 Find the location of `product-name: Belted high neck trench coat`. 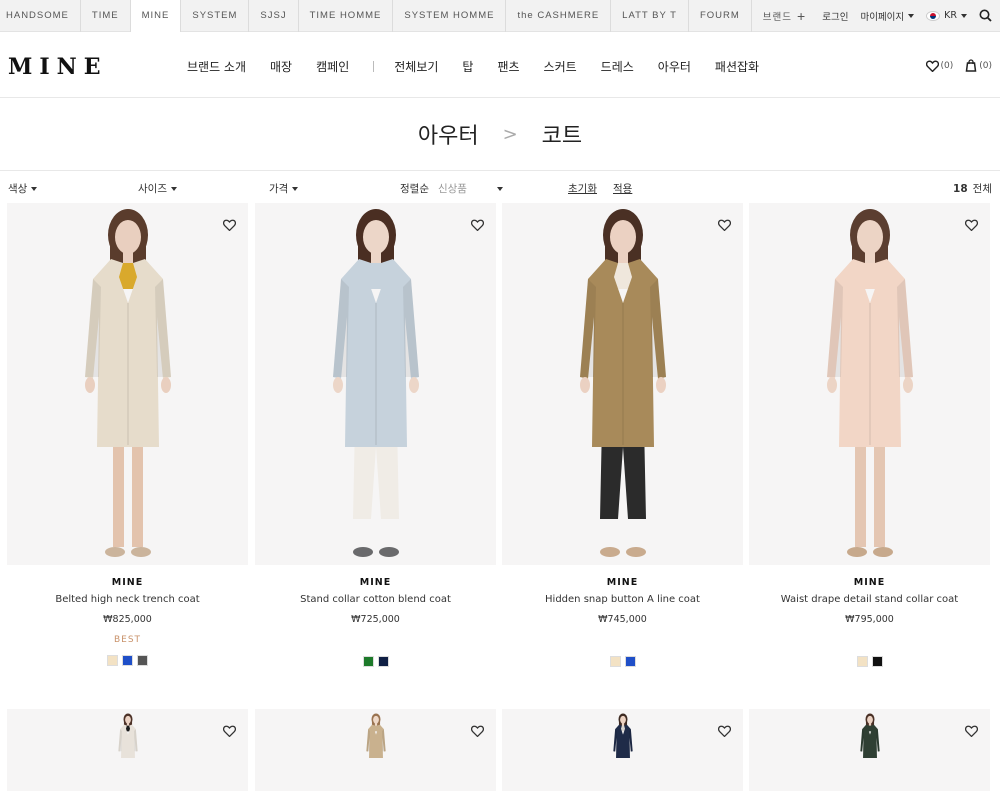

product-name: Belted high neck trench coat is located at coordinates (127, 599).